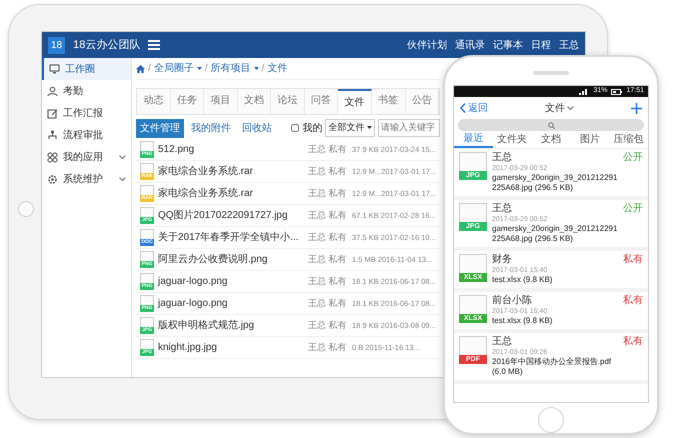 This screenshot has height=438, width=673. Describe the element at coordinates (57, 45) in the screenshot. I see `logo: 18` at that location.